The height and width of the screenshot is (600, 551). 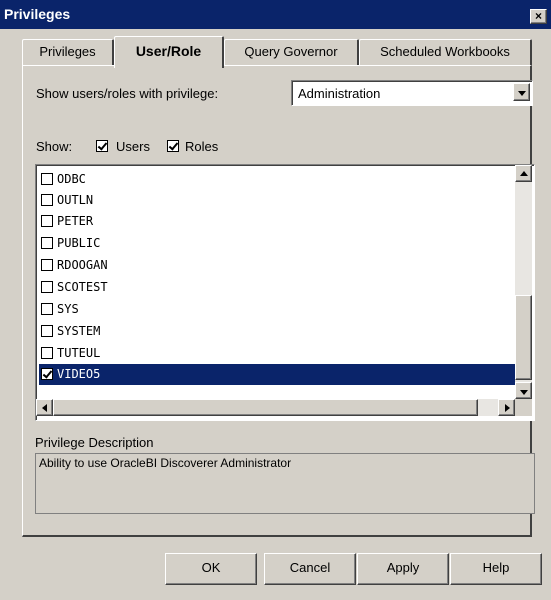 I want to click on arrow-right-icon, so click(x=507, y=408).